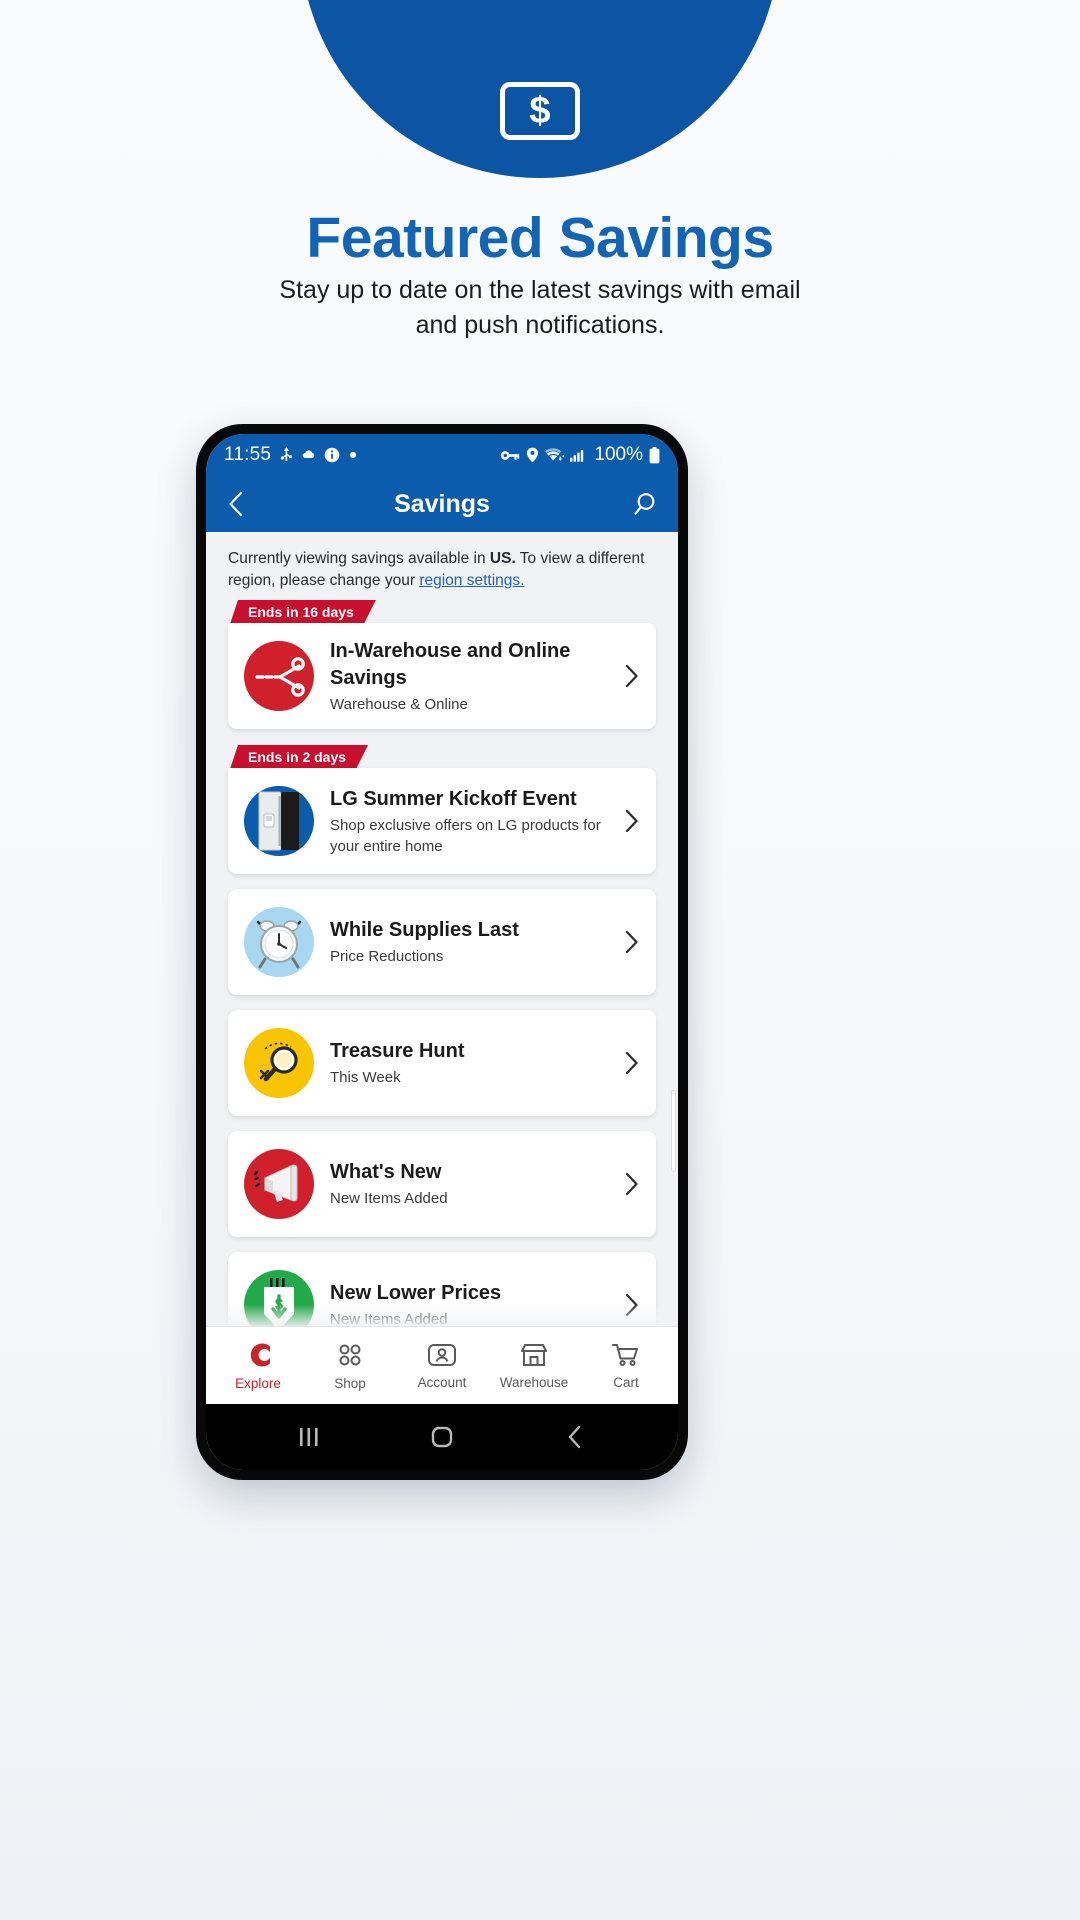 The height and width of the screenshot is (1920, 1080). Describe the element at coordinates (654, 455) in the screenshot. I see `battery-icon` at that location.